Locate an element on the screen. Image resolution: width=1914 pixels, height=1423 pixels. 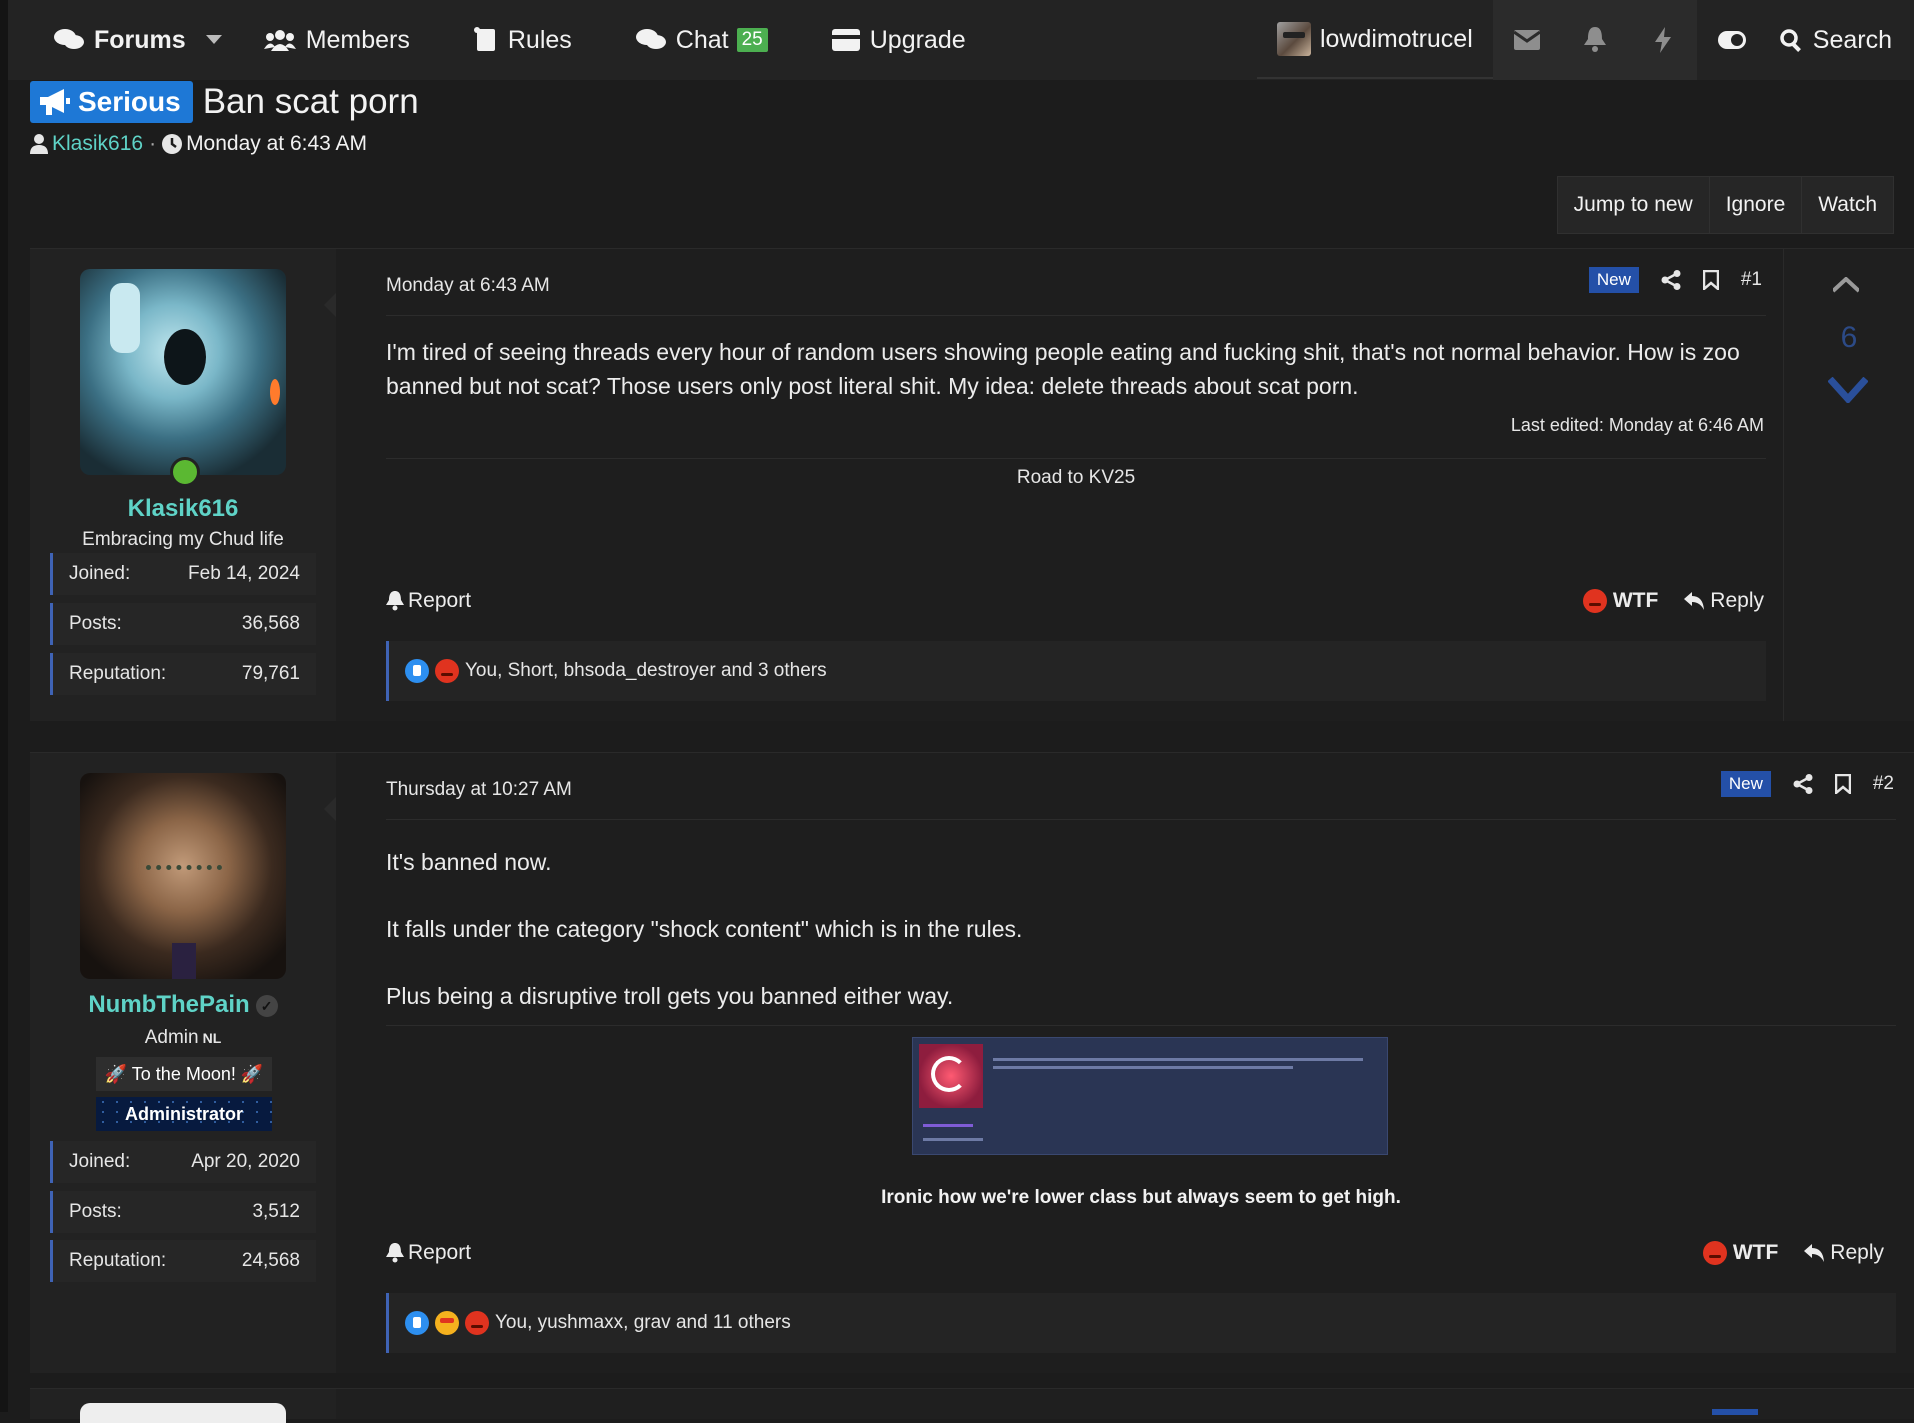
forums-icon is located at coordinates (69, 39).